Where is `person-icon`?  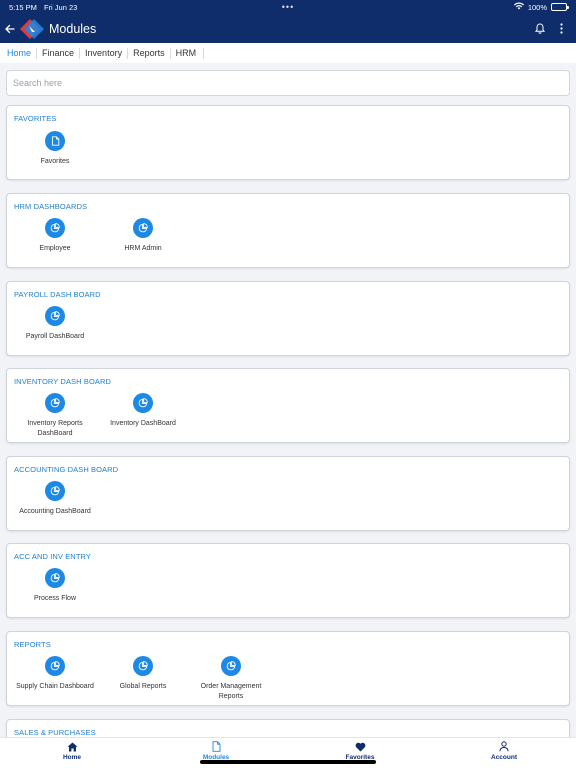
person-icon is located at coordinates (504, 746).